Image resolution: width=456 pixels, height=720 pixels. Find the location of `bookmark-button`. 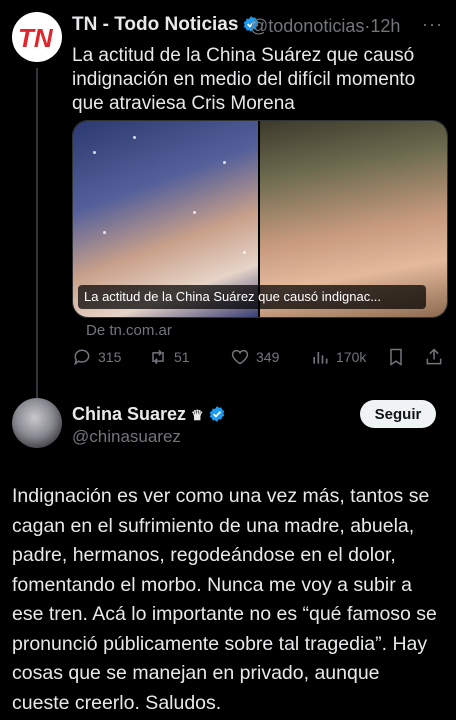

bookmark-button is located at coordinates (399, 357).